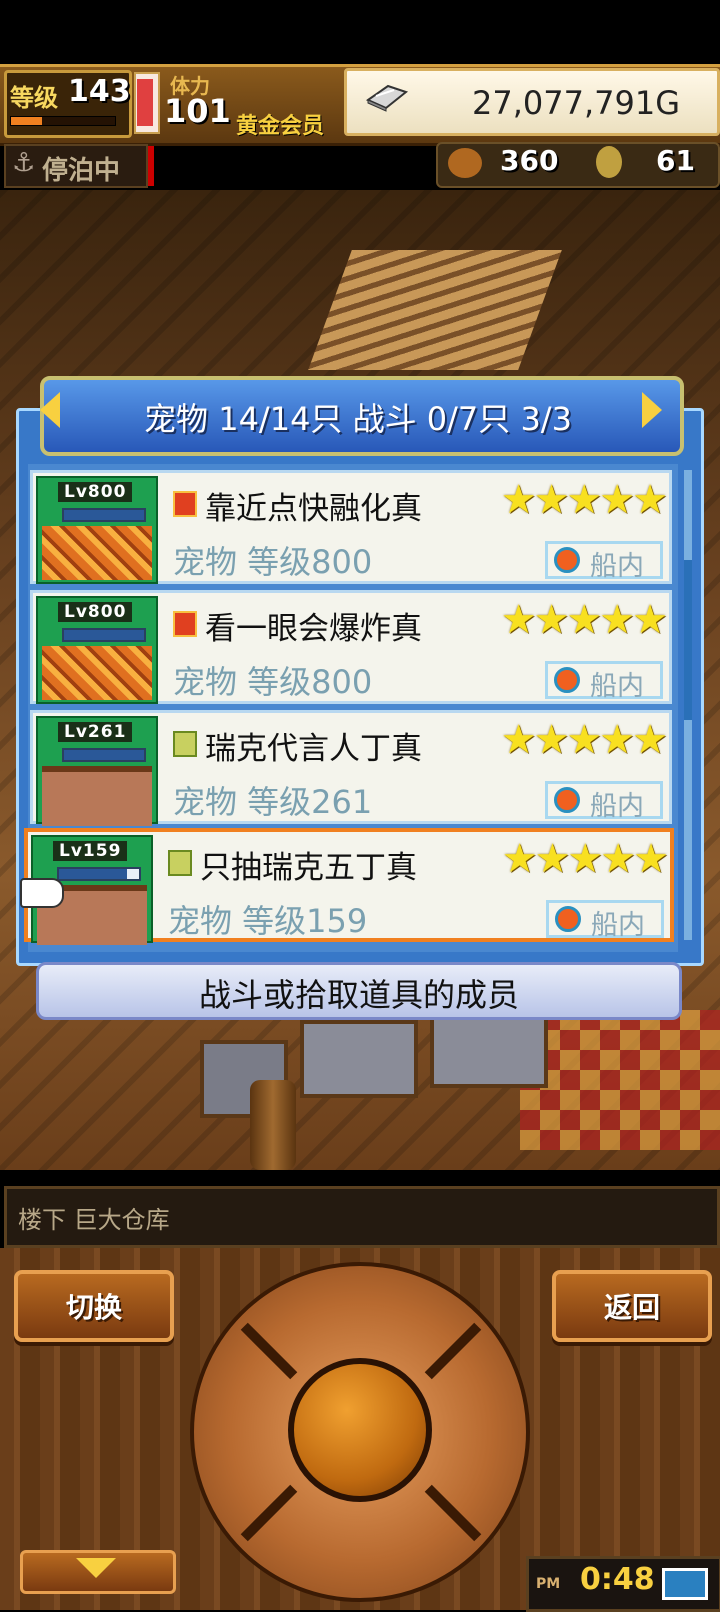 This screenshot has width=720, height=1612. I want to click on pet-row: Lv261 瑞克代言人丁真 ★★★★★ 宠物 等级261 船内, so click(351, 768).